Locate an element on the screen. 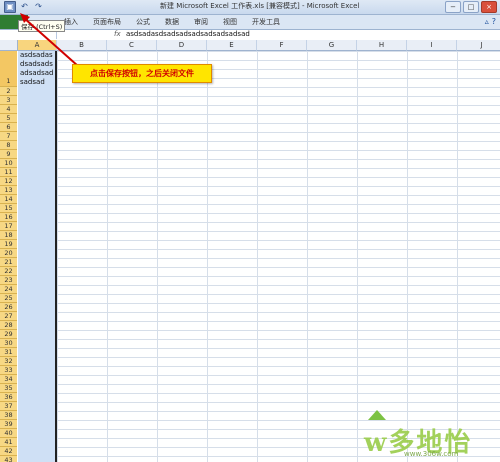  row-header: 6 is located at coordinates (8, 127).